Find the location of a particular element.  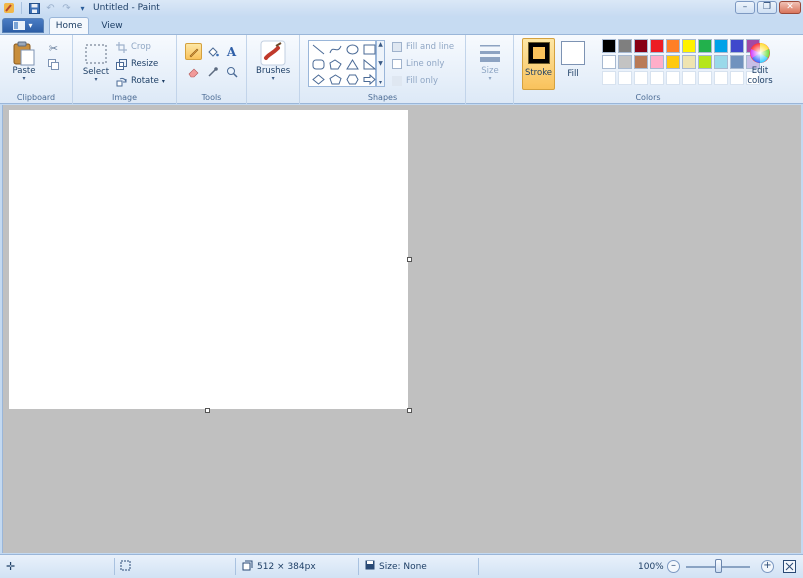

brushes-button: Brushes ▾ is located at coordinates (273, 61).